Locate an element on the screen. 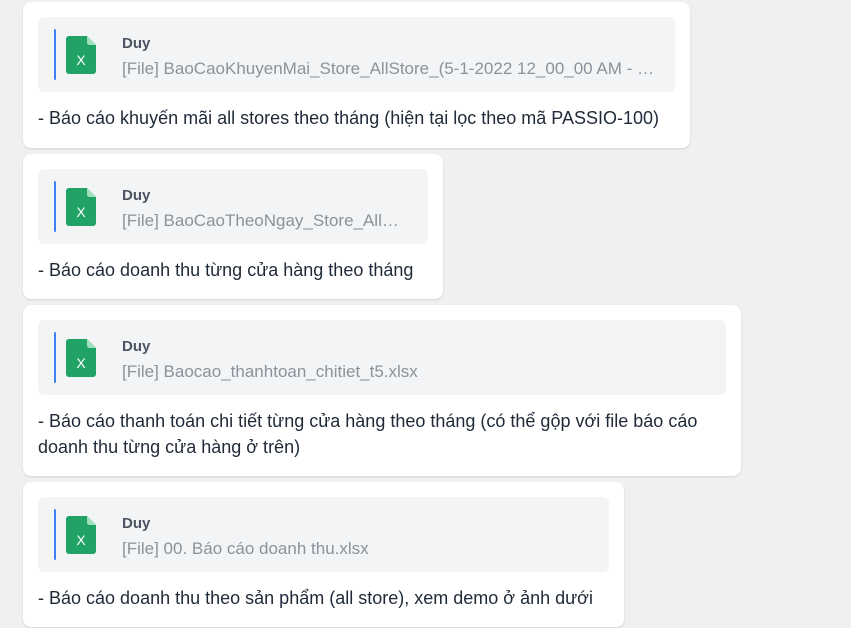  quoted-file-attachment: X Duy [File] 00. Báo cáo doanh thu.xlsx is located at coordinates (323, 534).